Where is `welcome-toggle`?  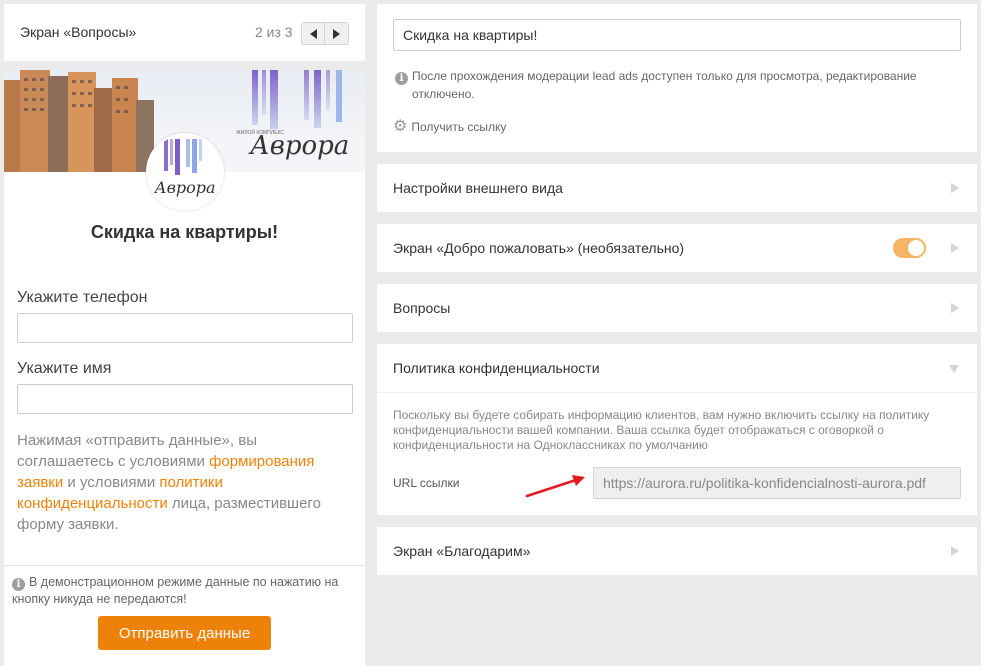 welcome-toggle is located at coordinates (909, 248).